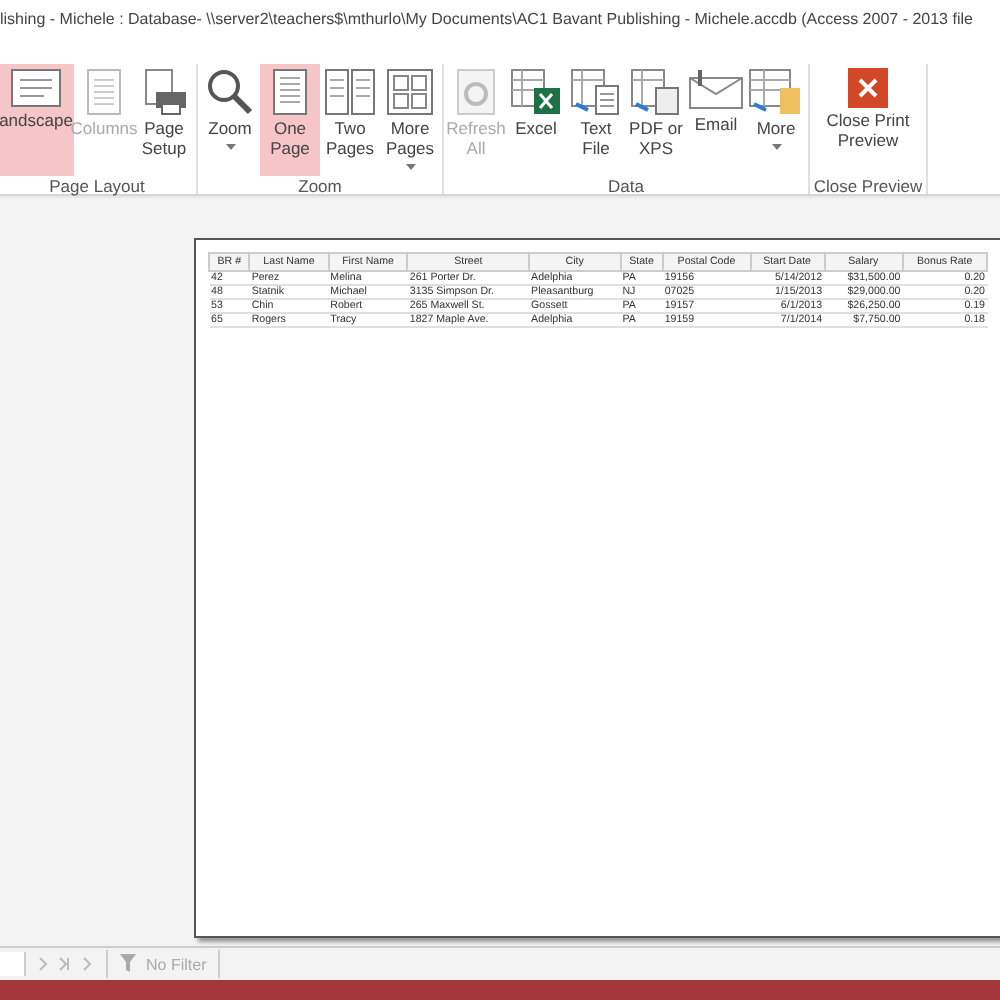  I want to click on record-field, so click(13, 964).